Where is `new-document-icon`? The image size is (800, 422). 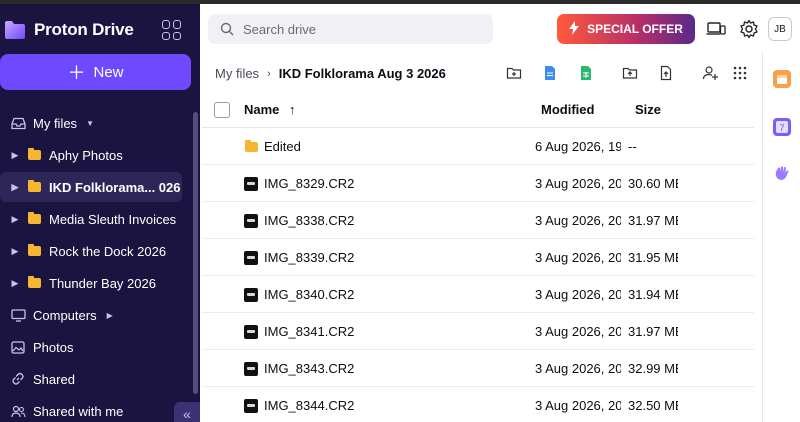
new-document-icon is located at coordinates (550, 73).